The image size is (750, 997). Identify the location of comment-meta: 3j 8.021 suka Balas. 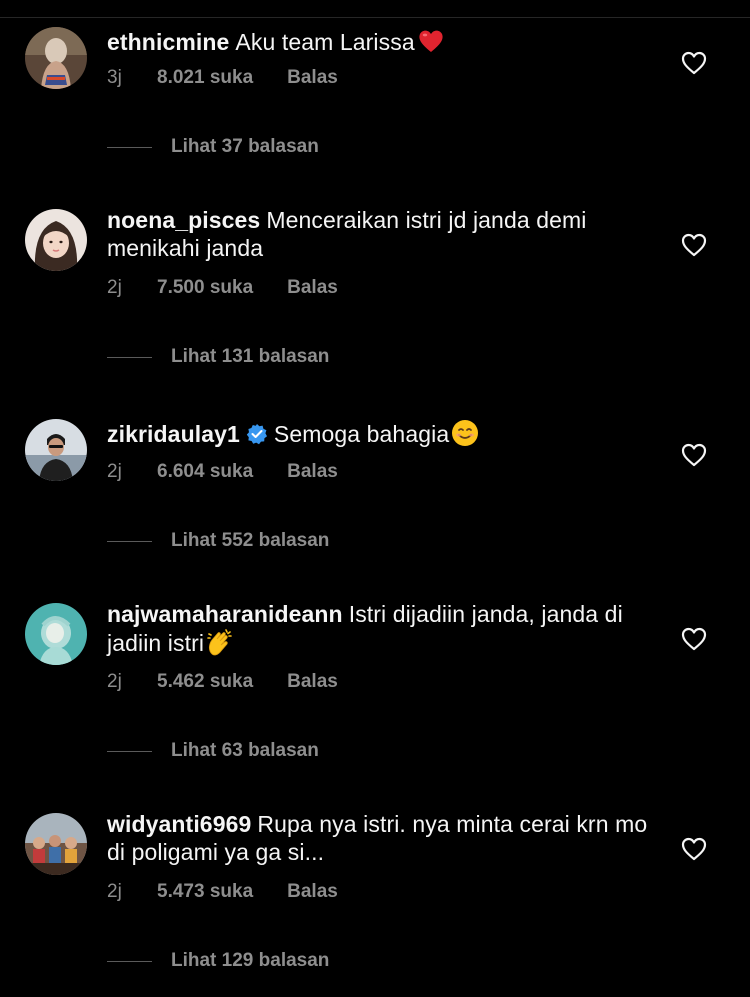
(222, 78).